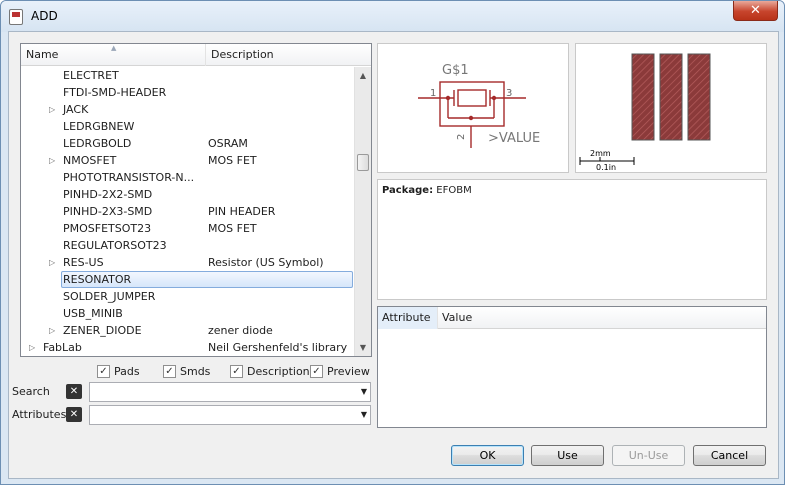 The width and height of the screenshot is (785, 485). I want to click on scale-mm-label: 2mm, so click(600, 153).